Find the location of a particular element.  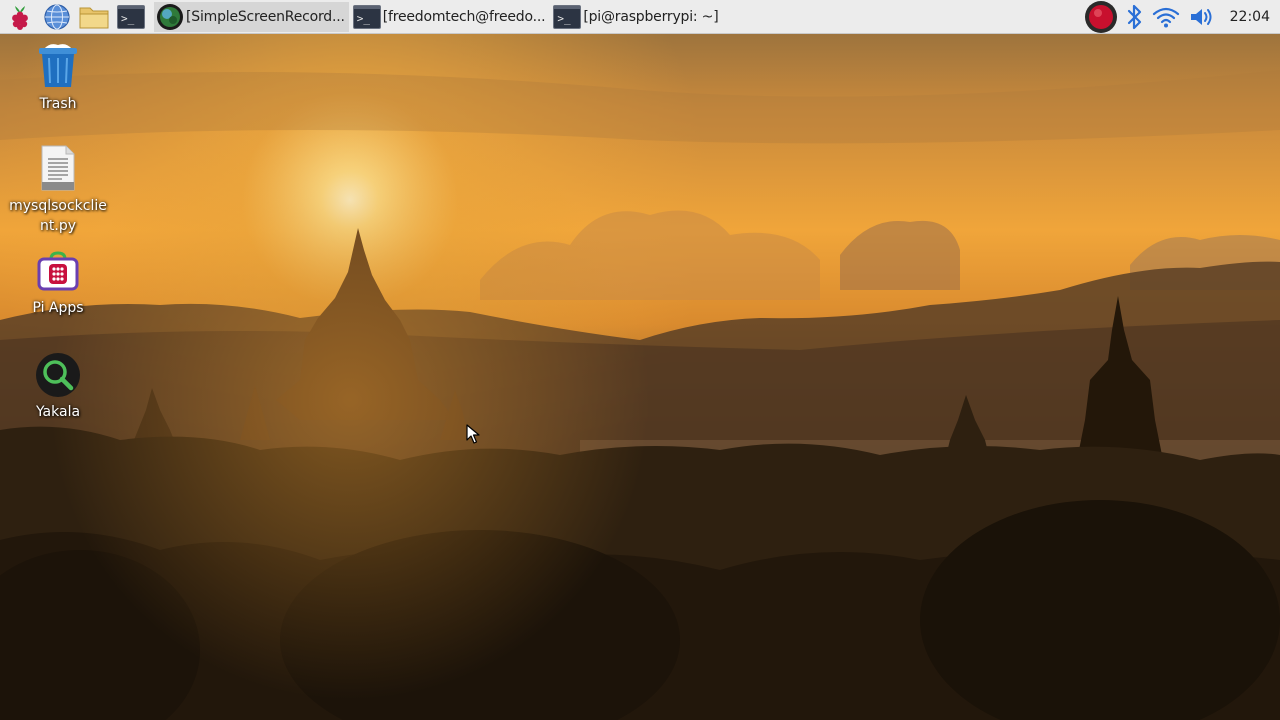

raspberry-icon is located at coordinates (20, 17).